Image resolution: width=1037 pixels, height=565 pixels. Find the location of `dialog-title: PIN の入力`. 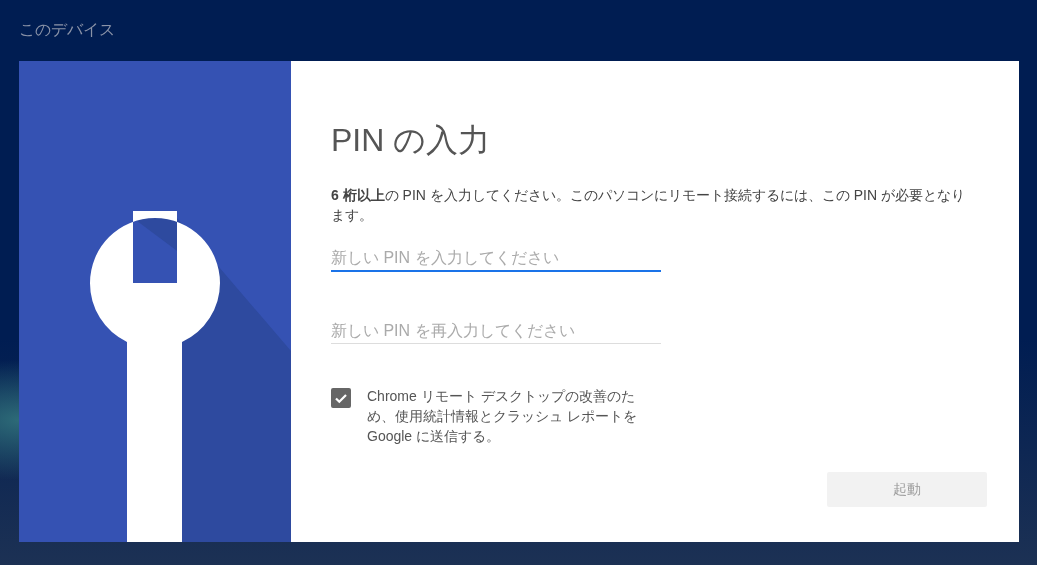

dialog-title: PIN の入力 is located at coordinates (411, 140).